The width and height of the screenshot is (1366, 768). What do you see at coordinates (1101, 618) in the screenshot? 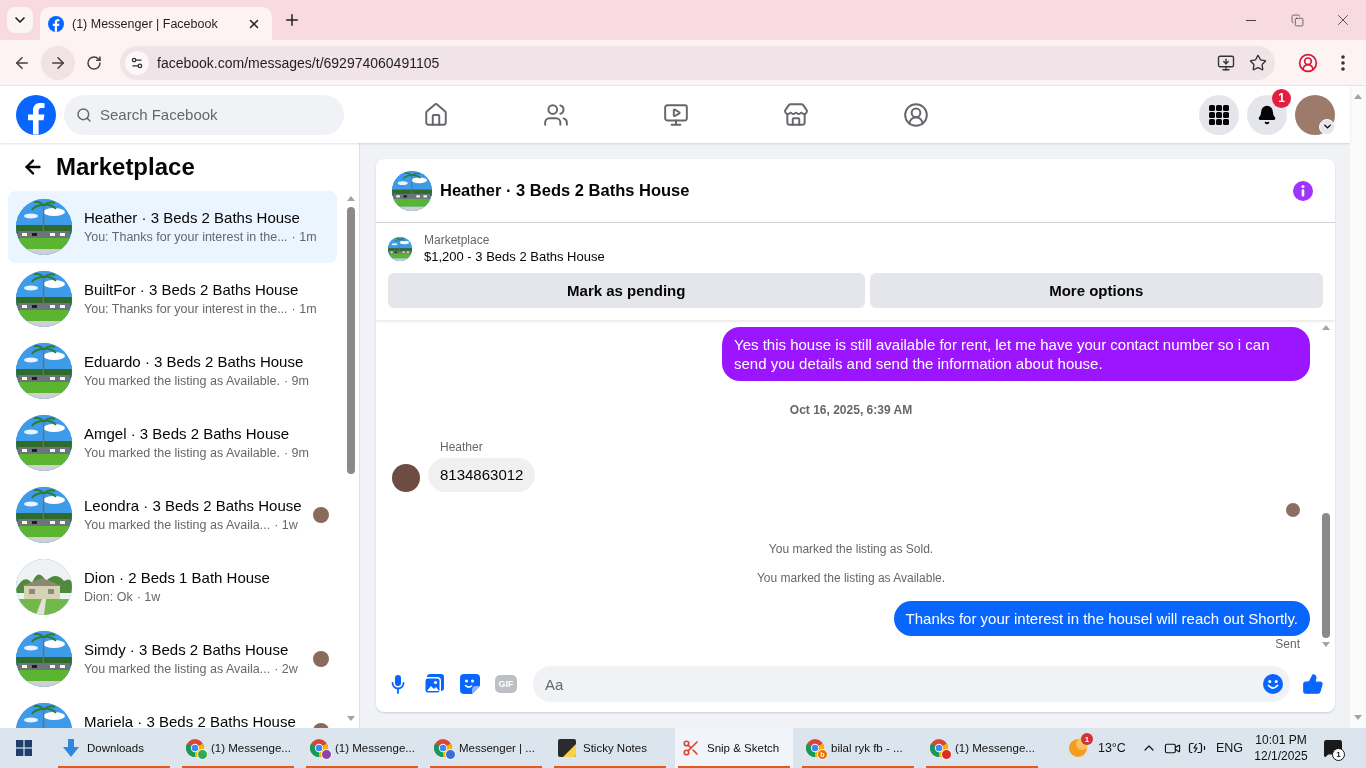
I see `sent-message: Thanks for your interest in the housel will reach out Shortly.` at bounding box center [1101, 618].